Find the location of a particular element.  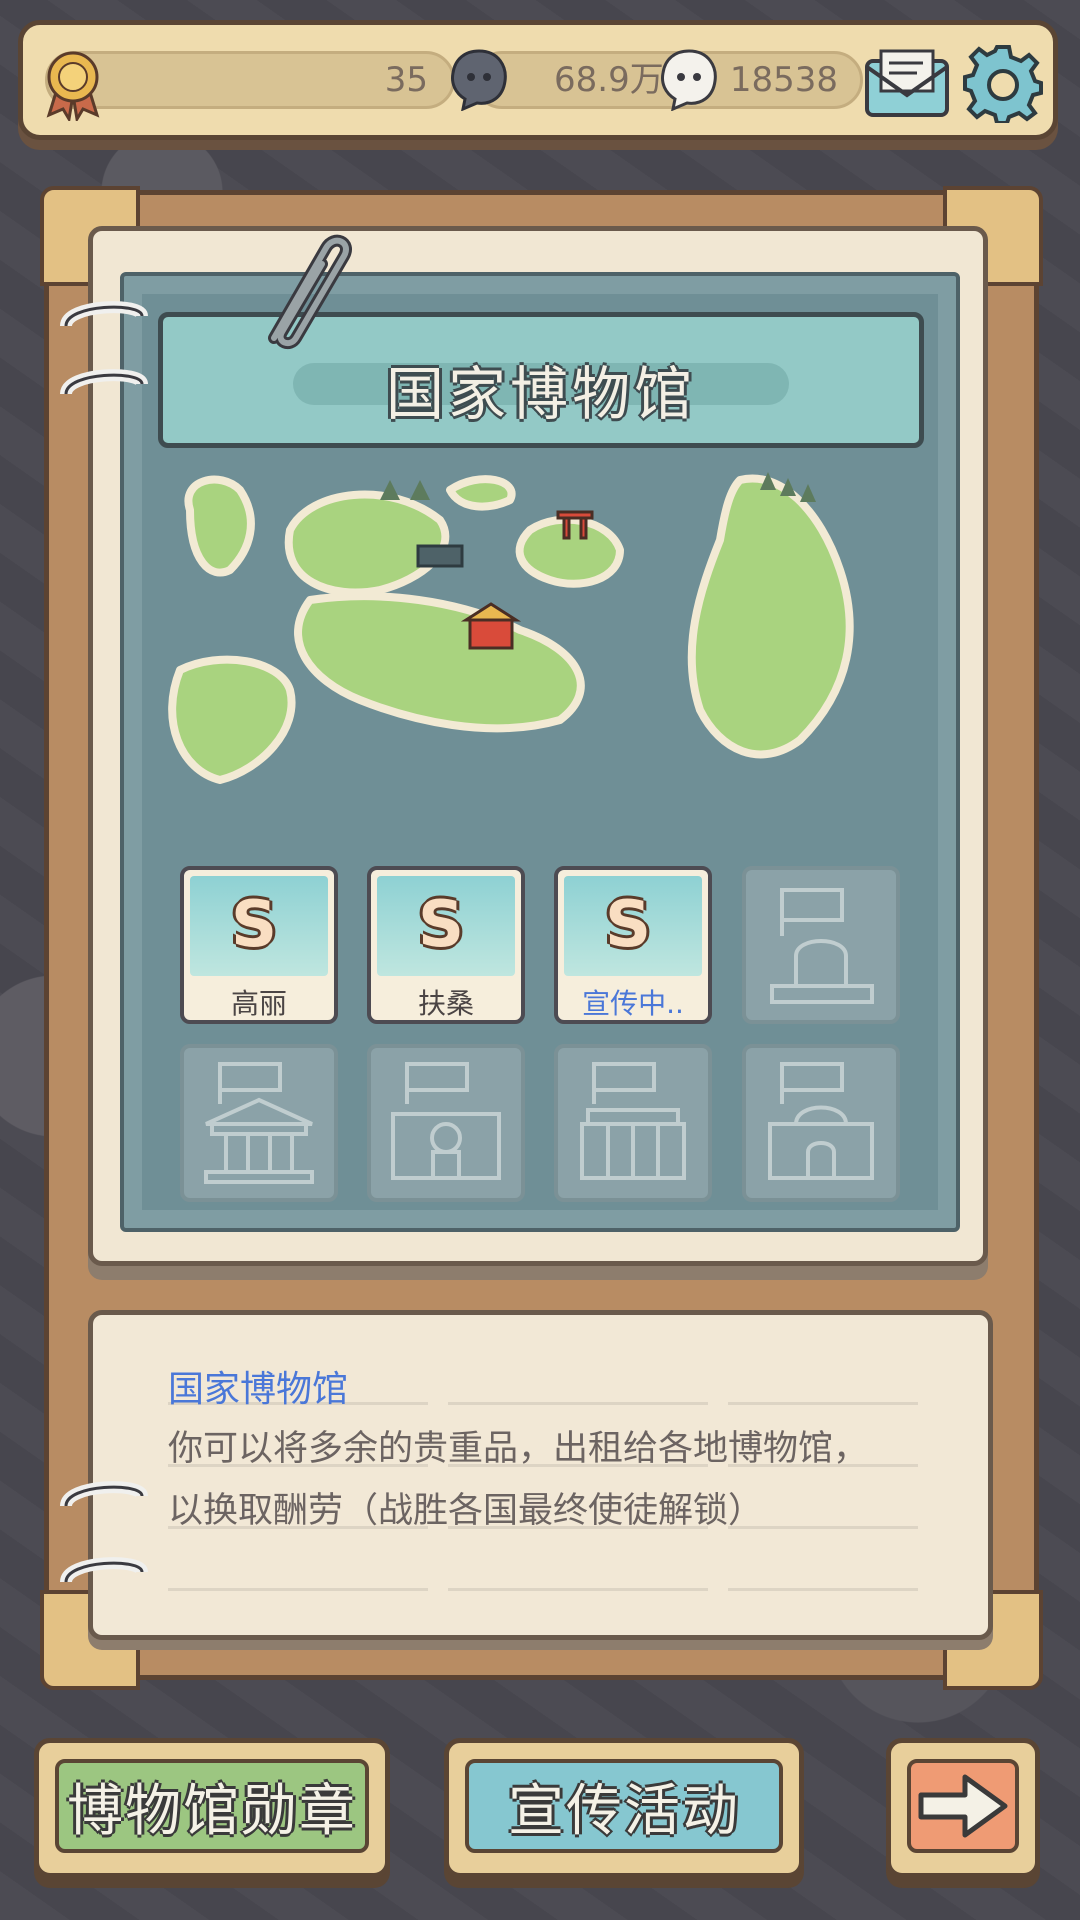

status-bar: 35 68.9万 18538 is located at coordinates (538, 80).